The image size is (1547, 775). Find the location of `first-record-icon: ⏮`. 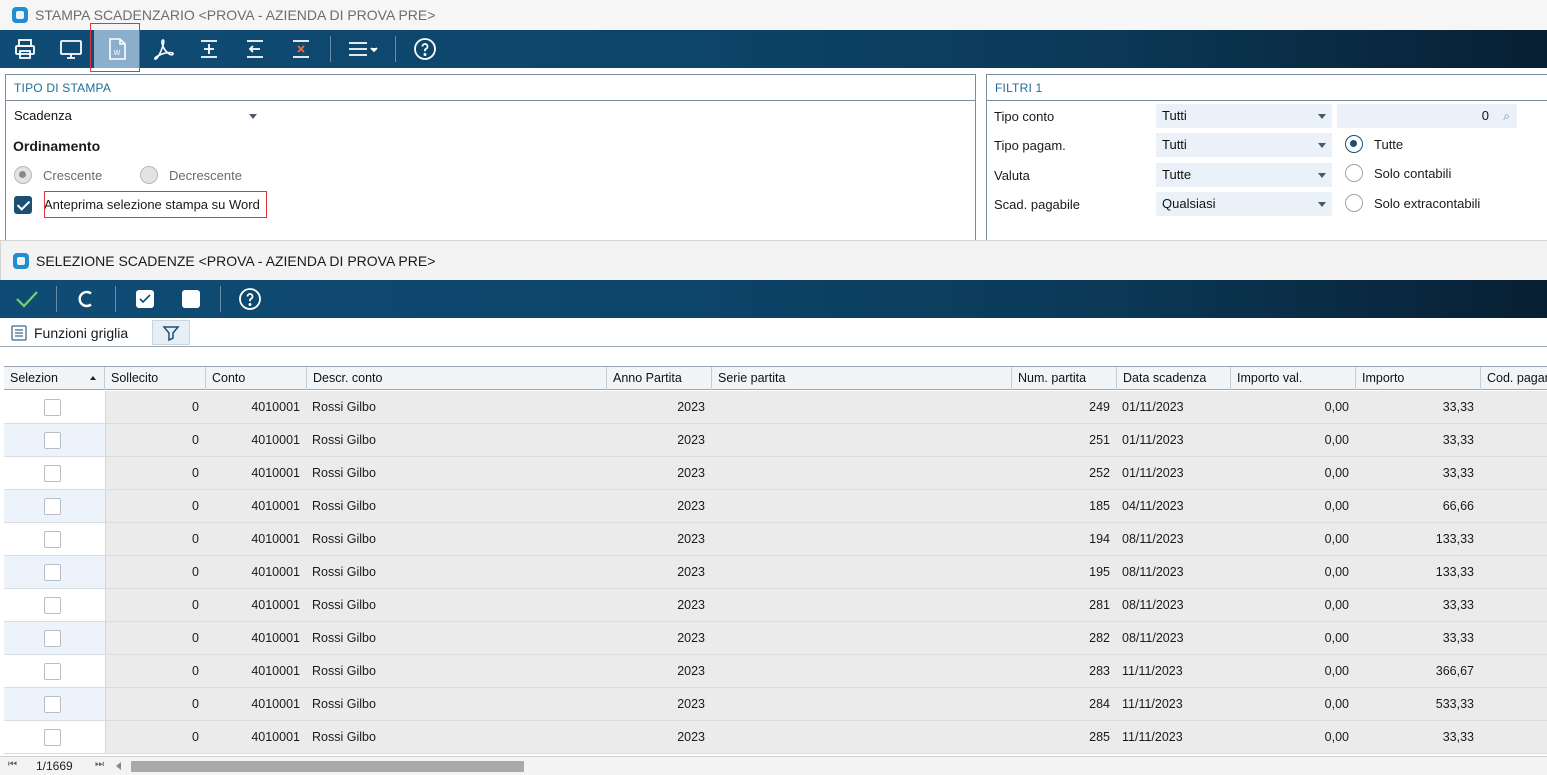

first-record-icon: ⏮ is located at coordinates (12, 764).